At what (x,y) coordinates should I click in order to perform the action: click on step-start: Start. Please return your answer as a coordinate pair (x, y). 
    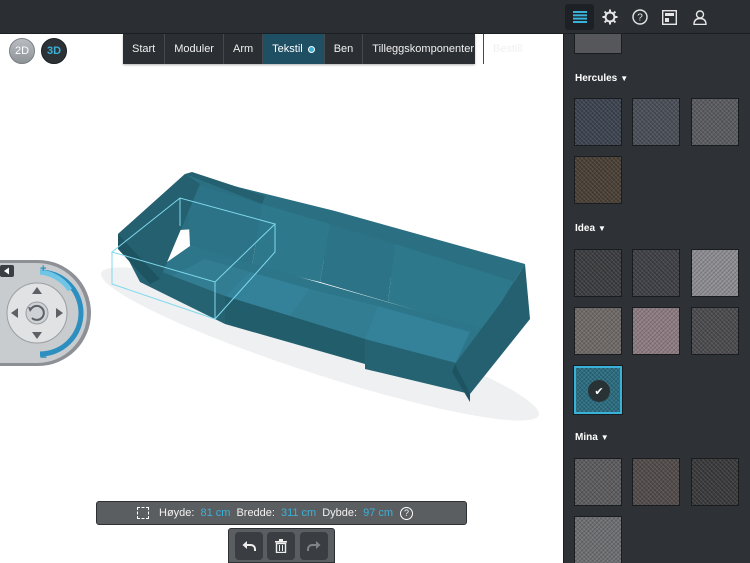
    Looking at the image, I should click on (144, 49).